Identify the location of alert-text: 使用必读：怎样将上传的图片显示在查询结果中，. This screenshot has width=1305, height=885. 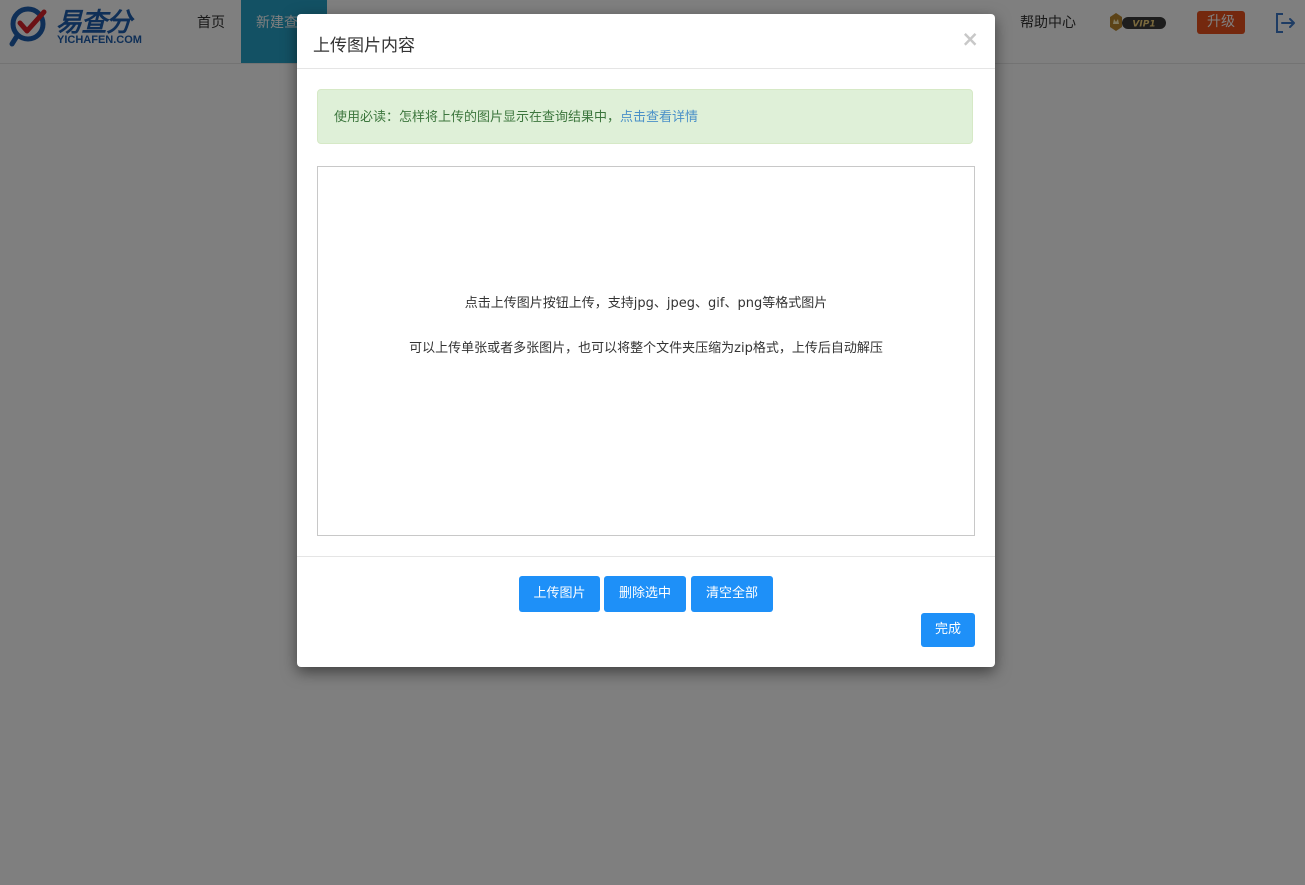
(477, 117).